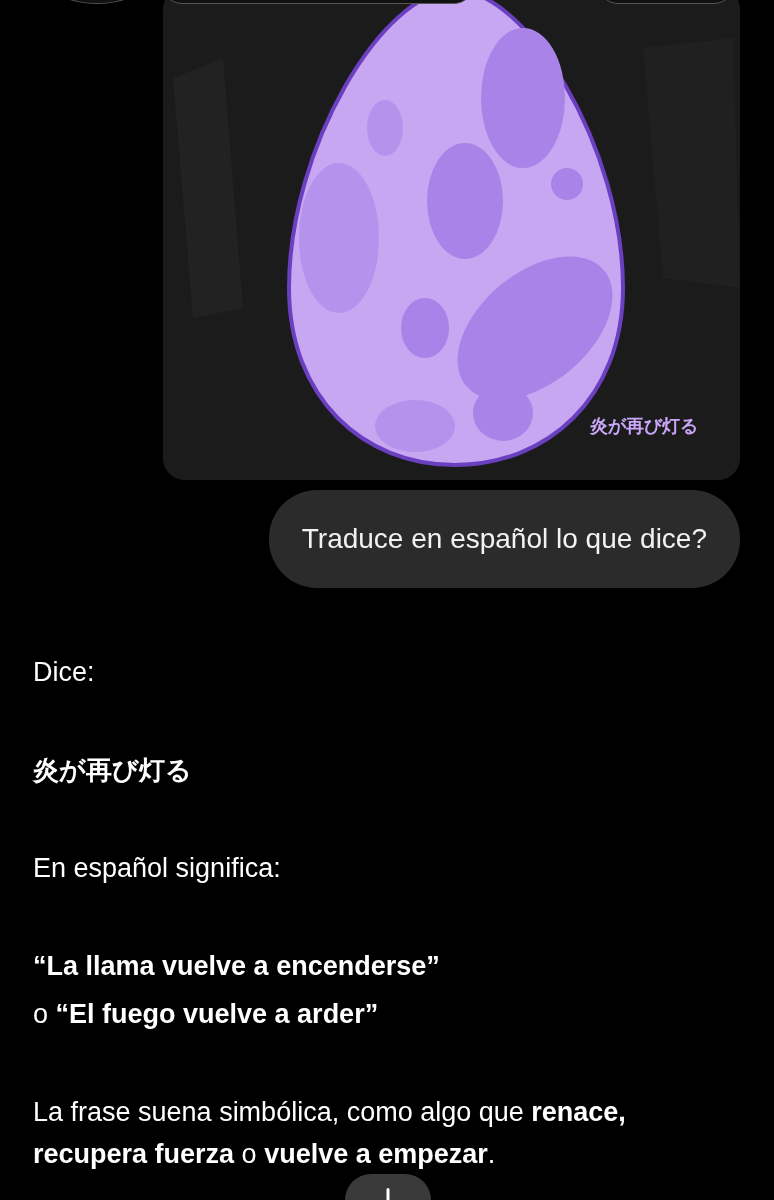 Image resolution: width=774 pixels, height=1200 pixels. What do you see at coordinates (644, 426) in the screenshot?
I see `image-caption: 炎が再び灯る` at bounding box center [644, 426].